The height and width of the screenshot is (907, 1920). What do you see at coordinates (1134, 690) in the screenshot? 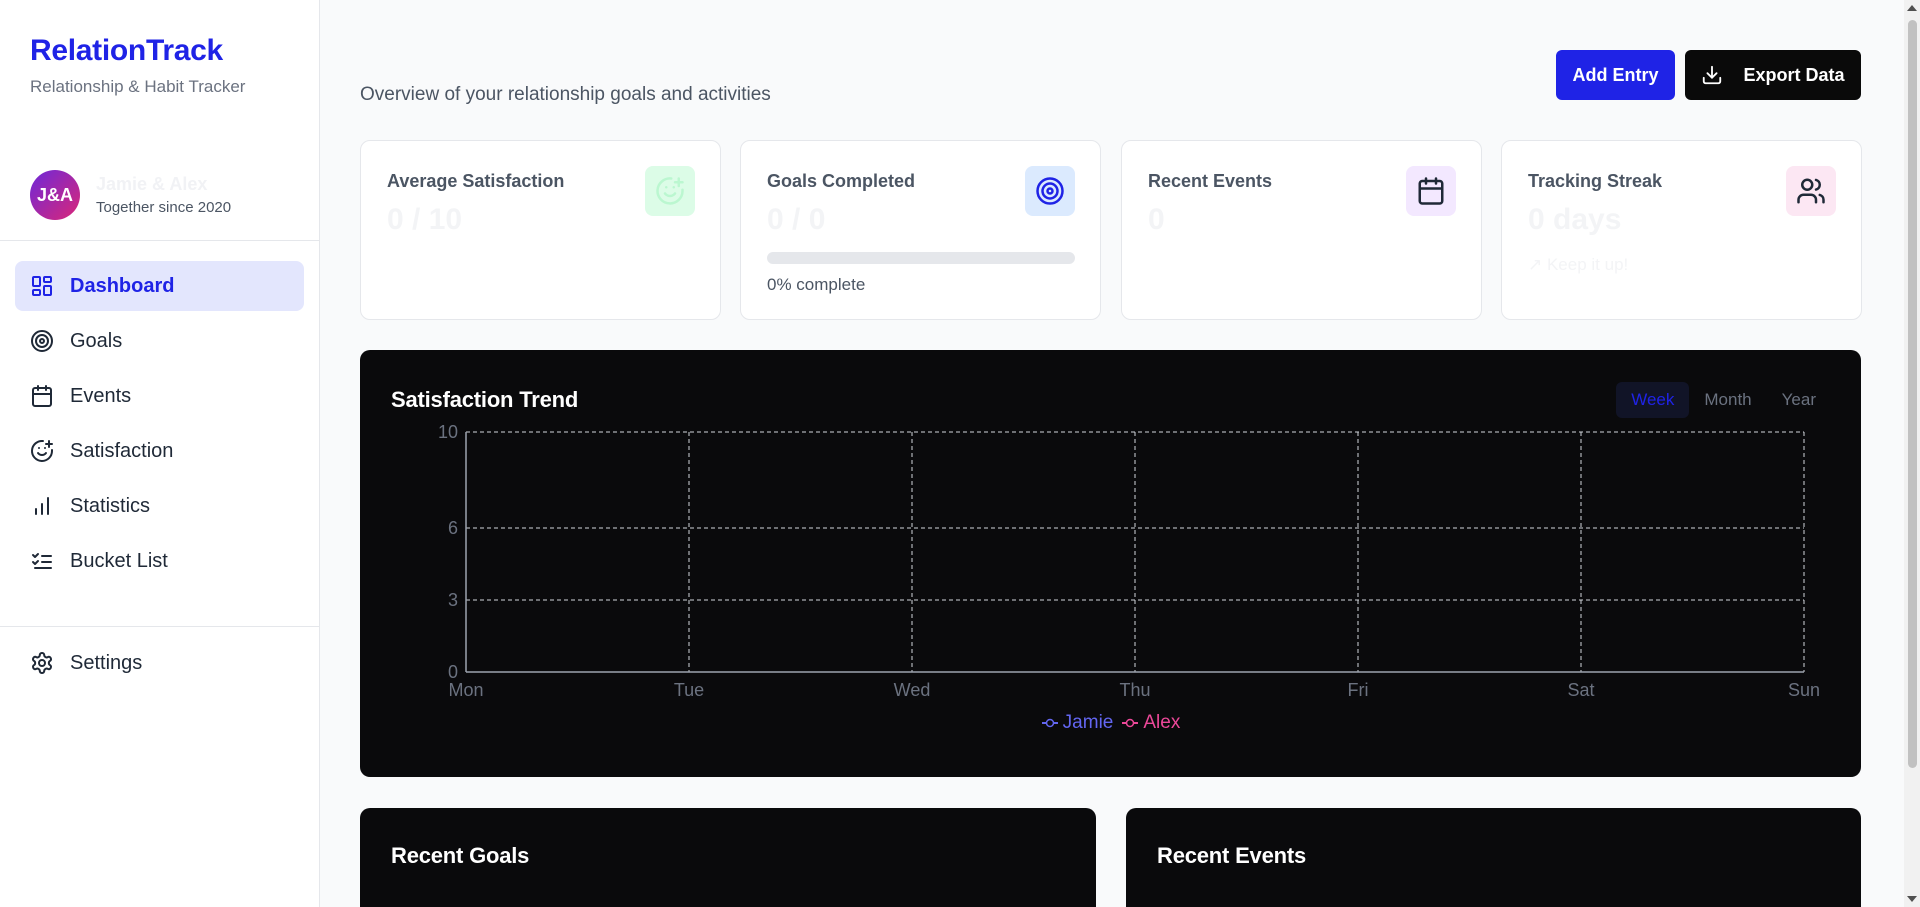
I see `x-tick-label: Thu` at bounding box center [1134, 690].